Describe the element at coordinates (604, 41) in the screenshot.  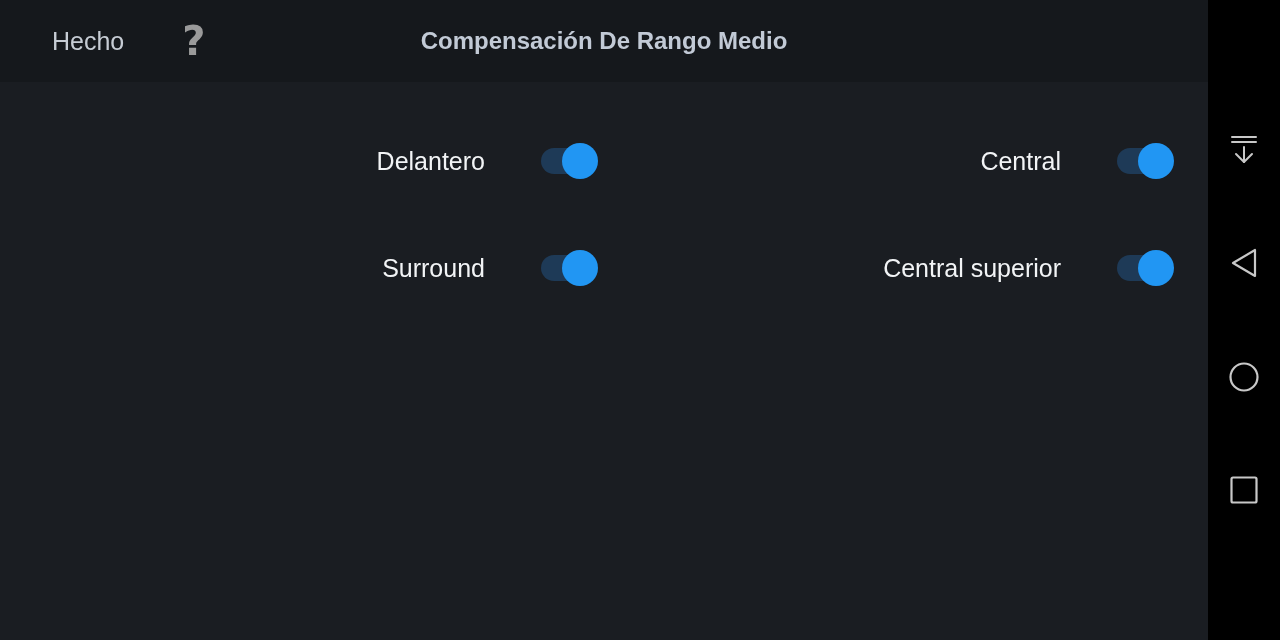
I see `screen-title: Compensación De Rango Medio` at that location.